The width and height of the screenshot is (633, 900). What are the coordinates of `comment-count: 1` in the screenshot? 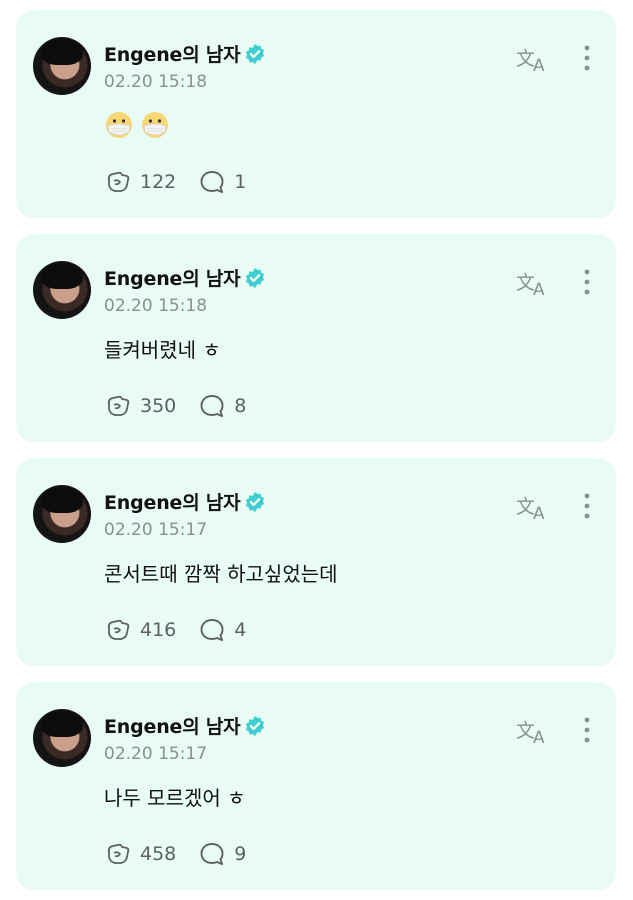 It's located at (240, 182).